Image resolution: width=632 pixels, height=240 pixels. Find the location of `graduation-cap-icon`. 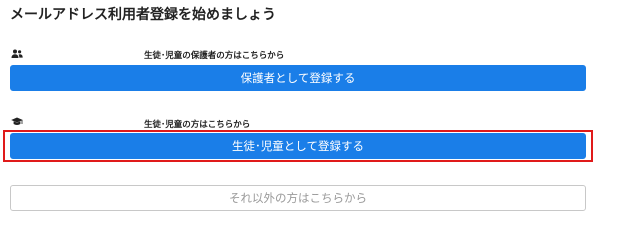

graduation-cap-icon is located at coordinates (17, 121).